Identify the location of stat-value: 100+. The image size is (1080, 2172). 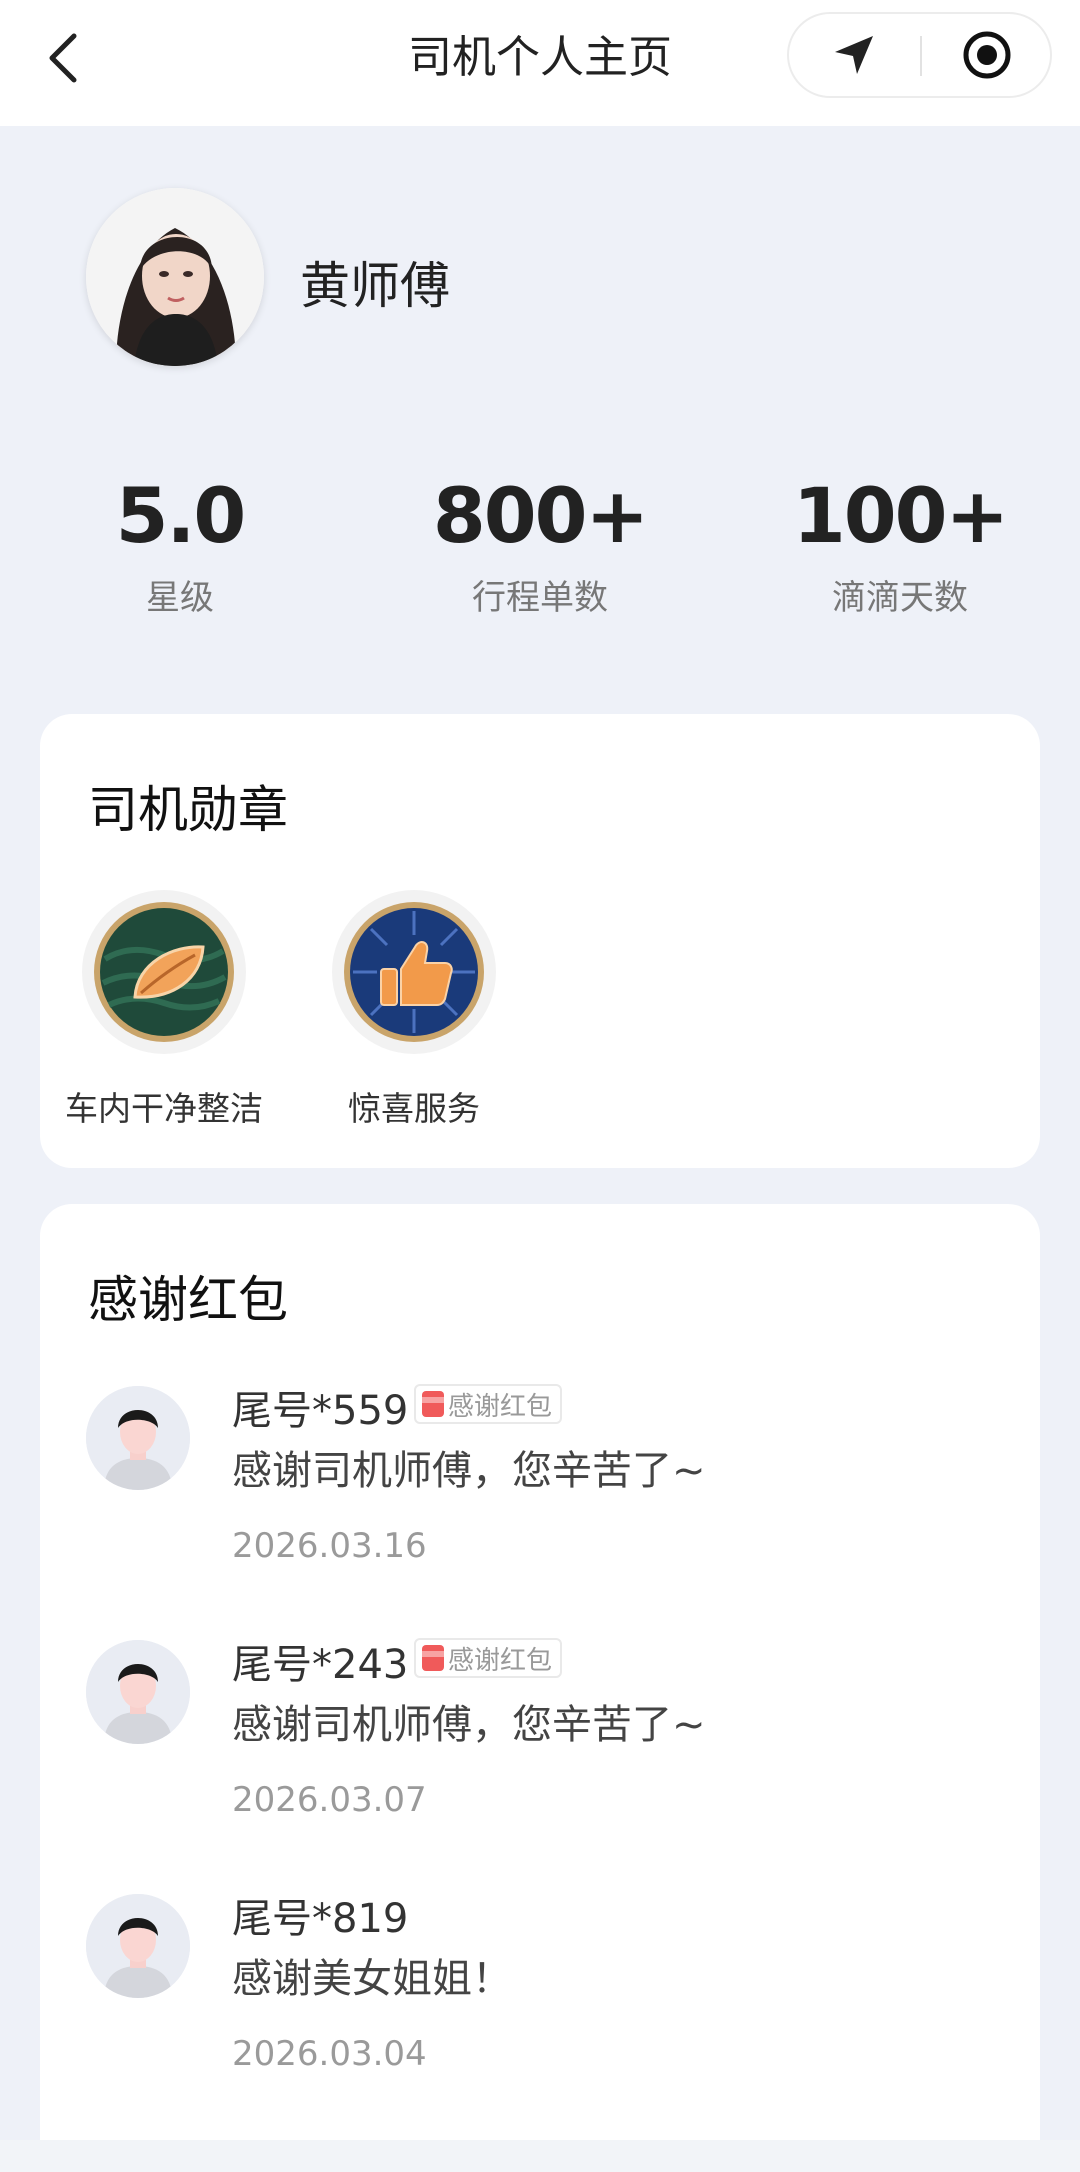
(900, 515).